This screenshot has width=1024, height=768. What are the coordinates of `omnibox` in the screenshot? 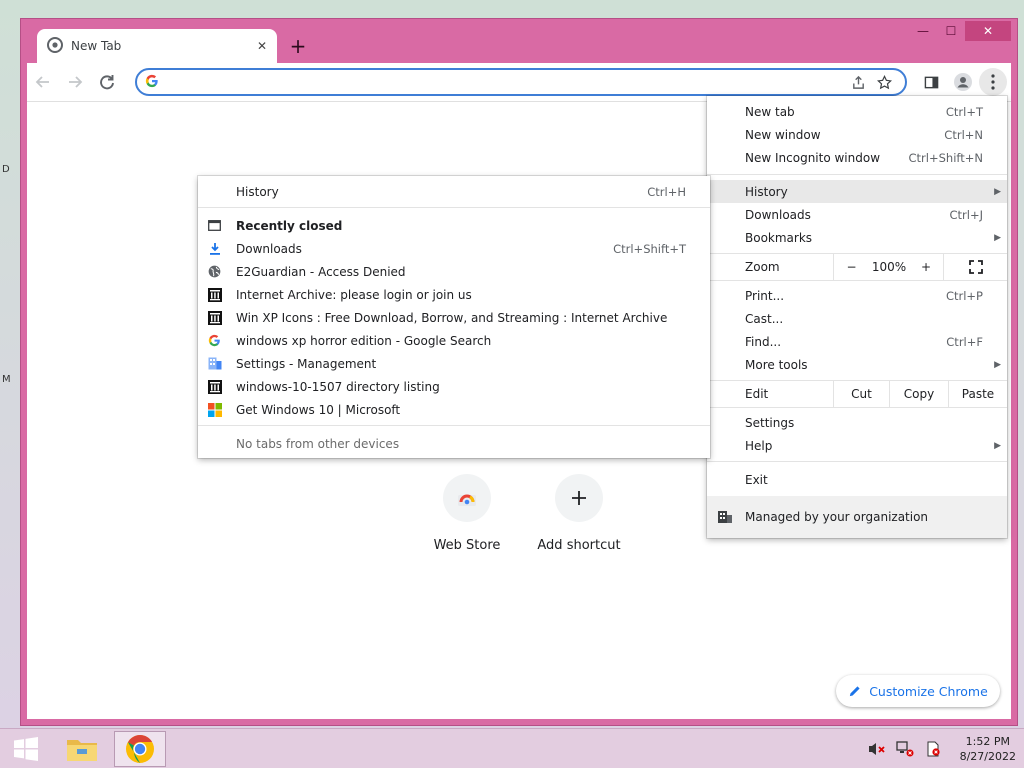 It's located at (521, 82).